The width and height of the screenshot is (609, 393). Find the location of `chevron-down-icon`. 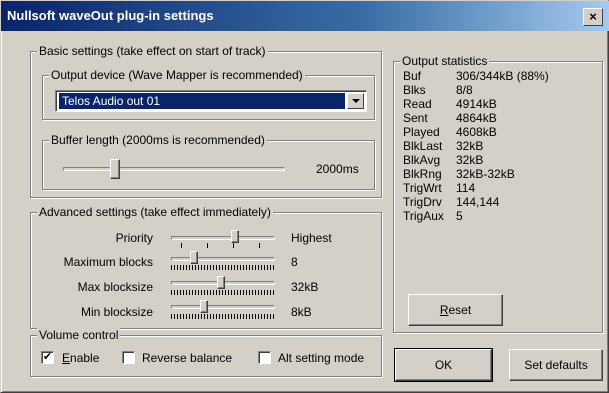

chevron-down-icon is located at coordinates (355, 101).